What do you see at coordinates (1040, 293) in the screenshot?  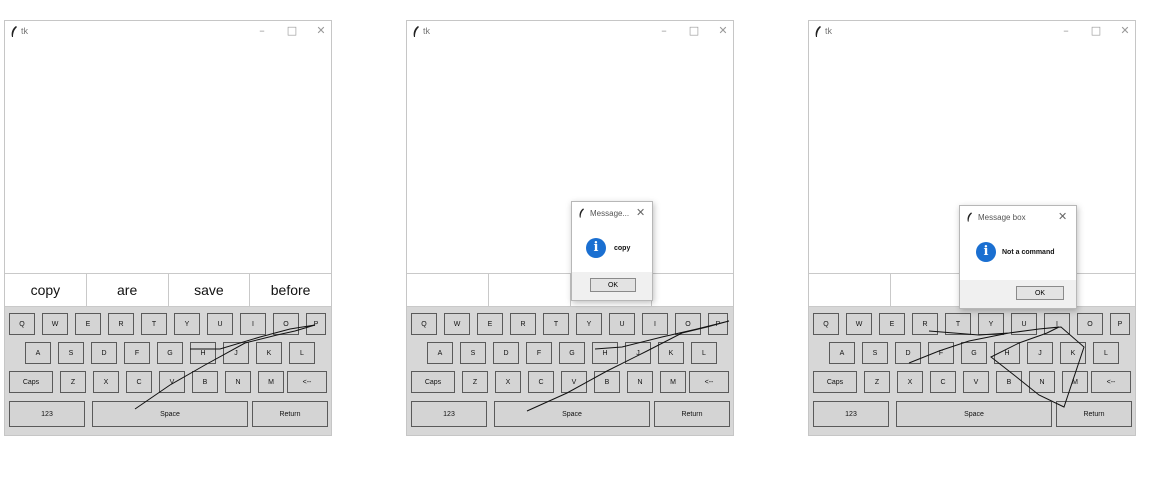 I see `ok-button: OK` at bounding box center [1040, 293].